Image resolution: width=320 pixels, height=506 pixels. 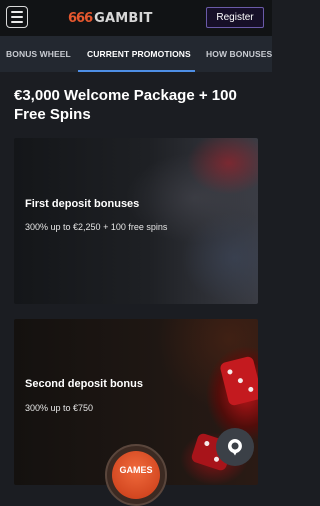 What do you see at coordinates (96, 227) in the screenshot?
I see `card-subtitle: 300% up to €2,250 + 100 free spins` at bounding box center [96, 227].